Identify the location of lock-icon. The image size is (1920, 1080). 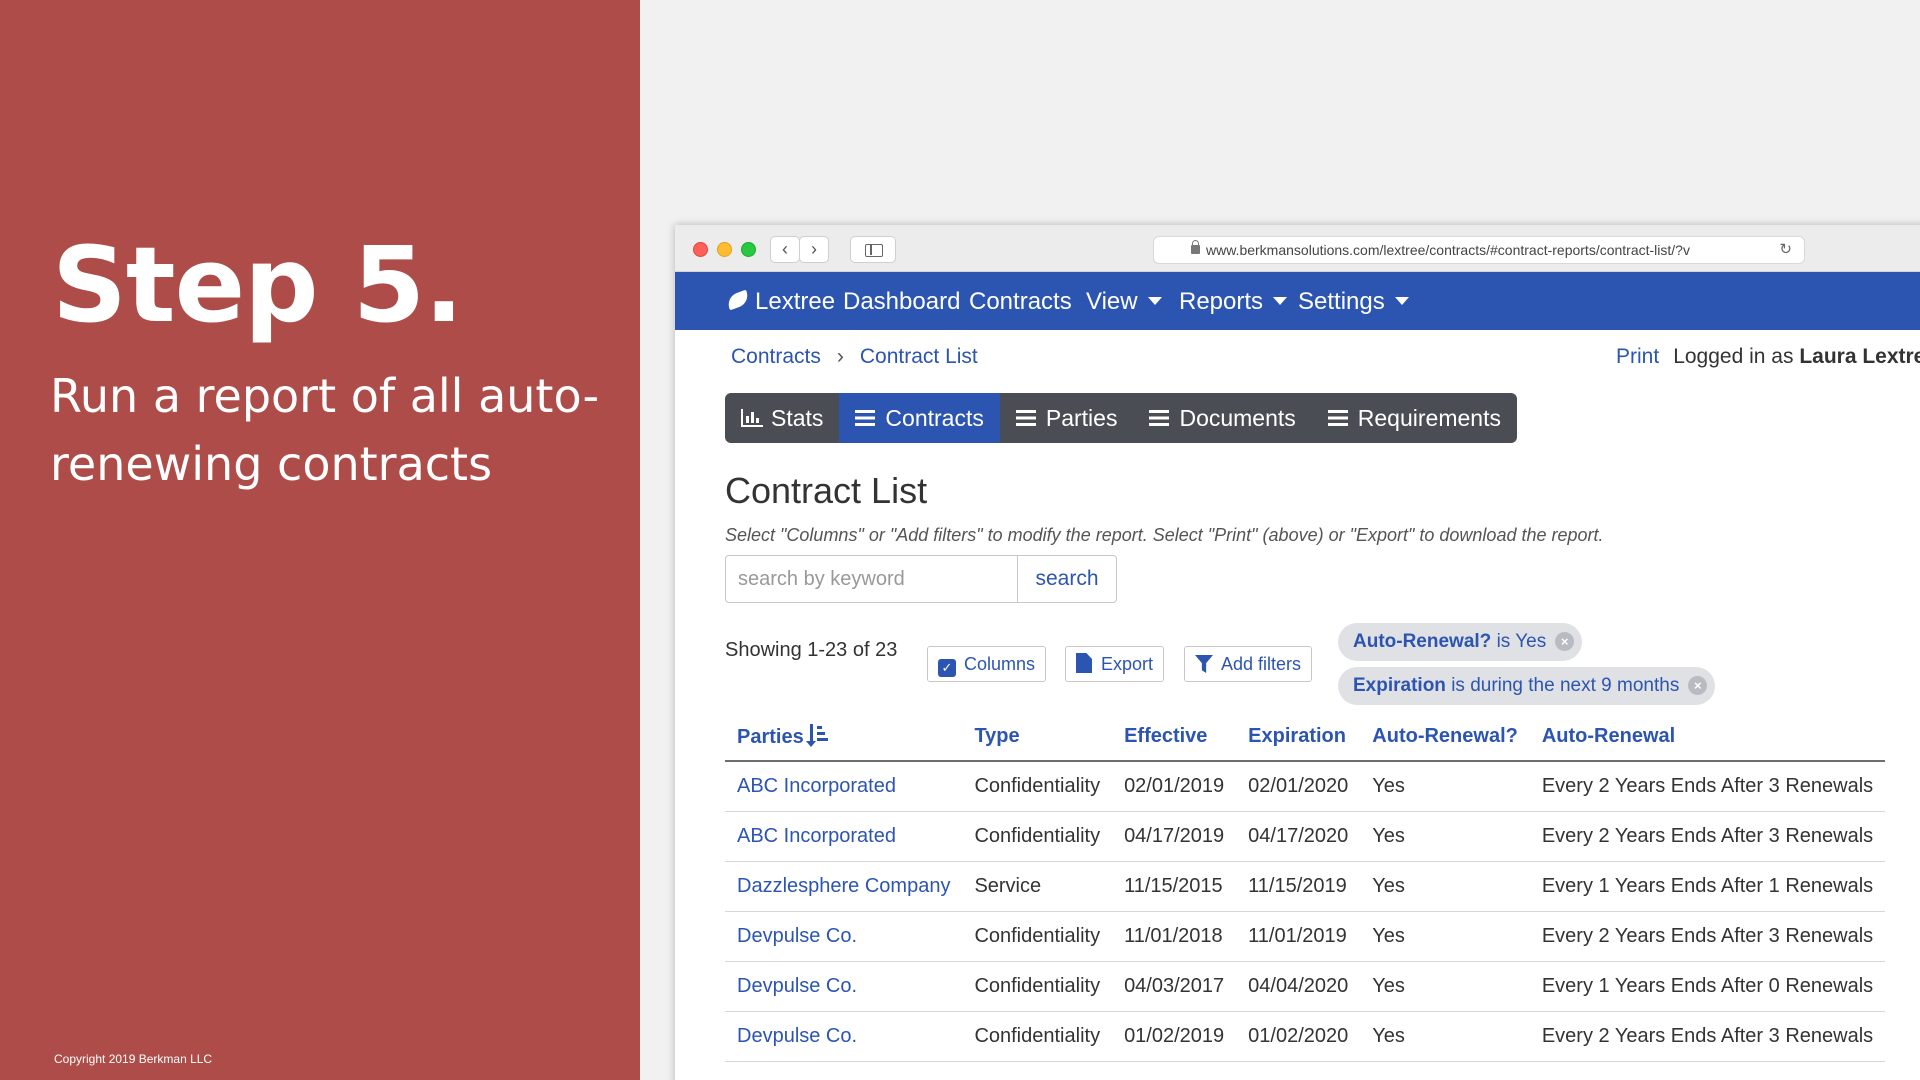
(1195, 247).